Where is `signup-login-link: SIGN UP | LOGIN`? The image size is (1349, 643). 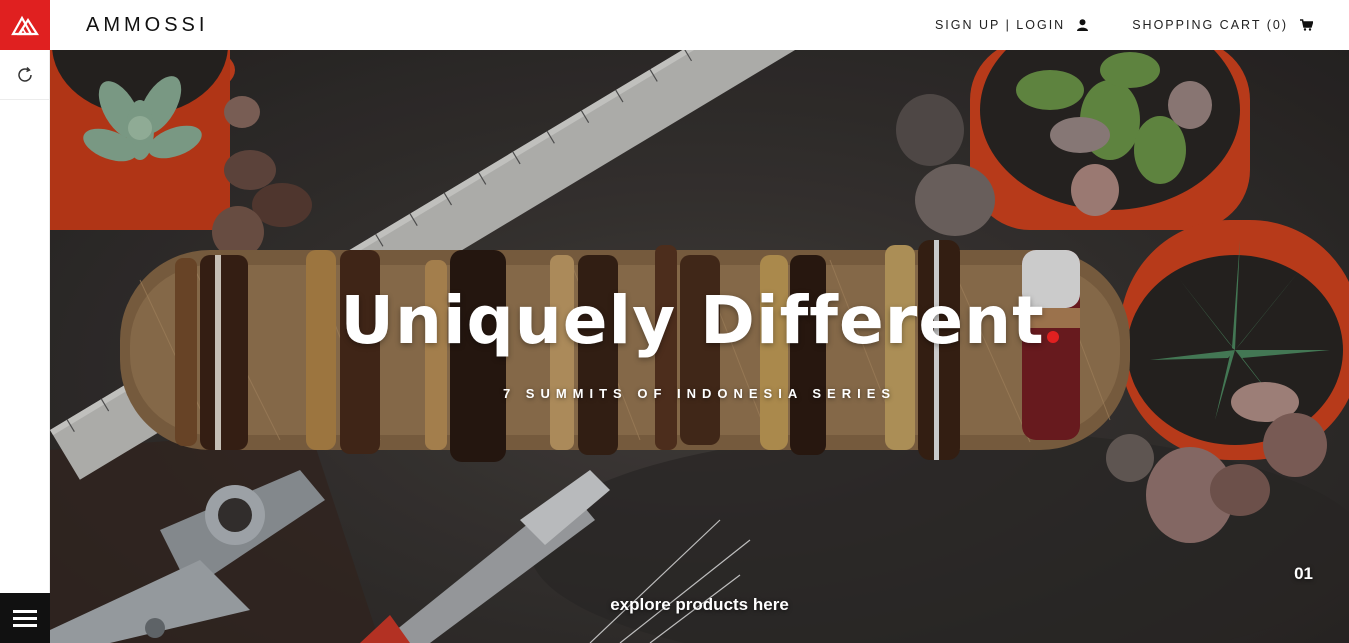
signup-login-link: SIGN UP | LOGIN is located at coordinates (1011, 25).